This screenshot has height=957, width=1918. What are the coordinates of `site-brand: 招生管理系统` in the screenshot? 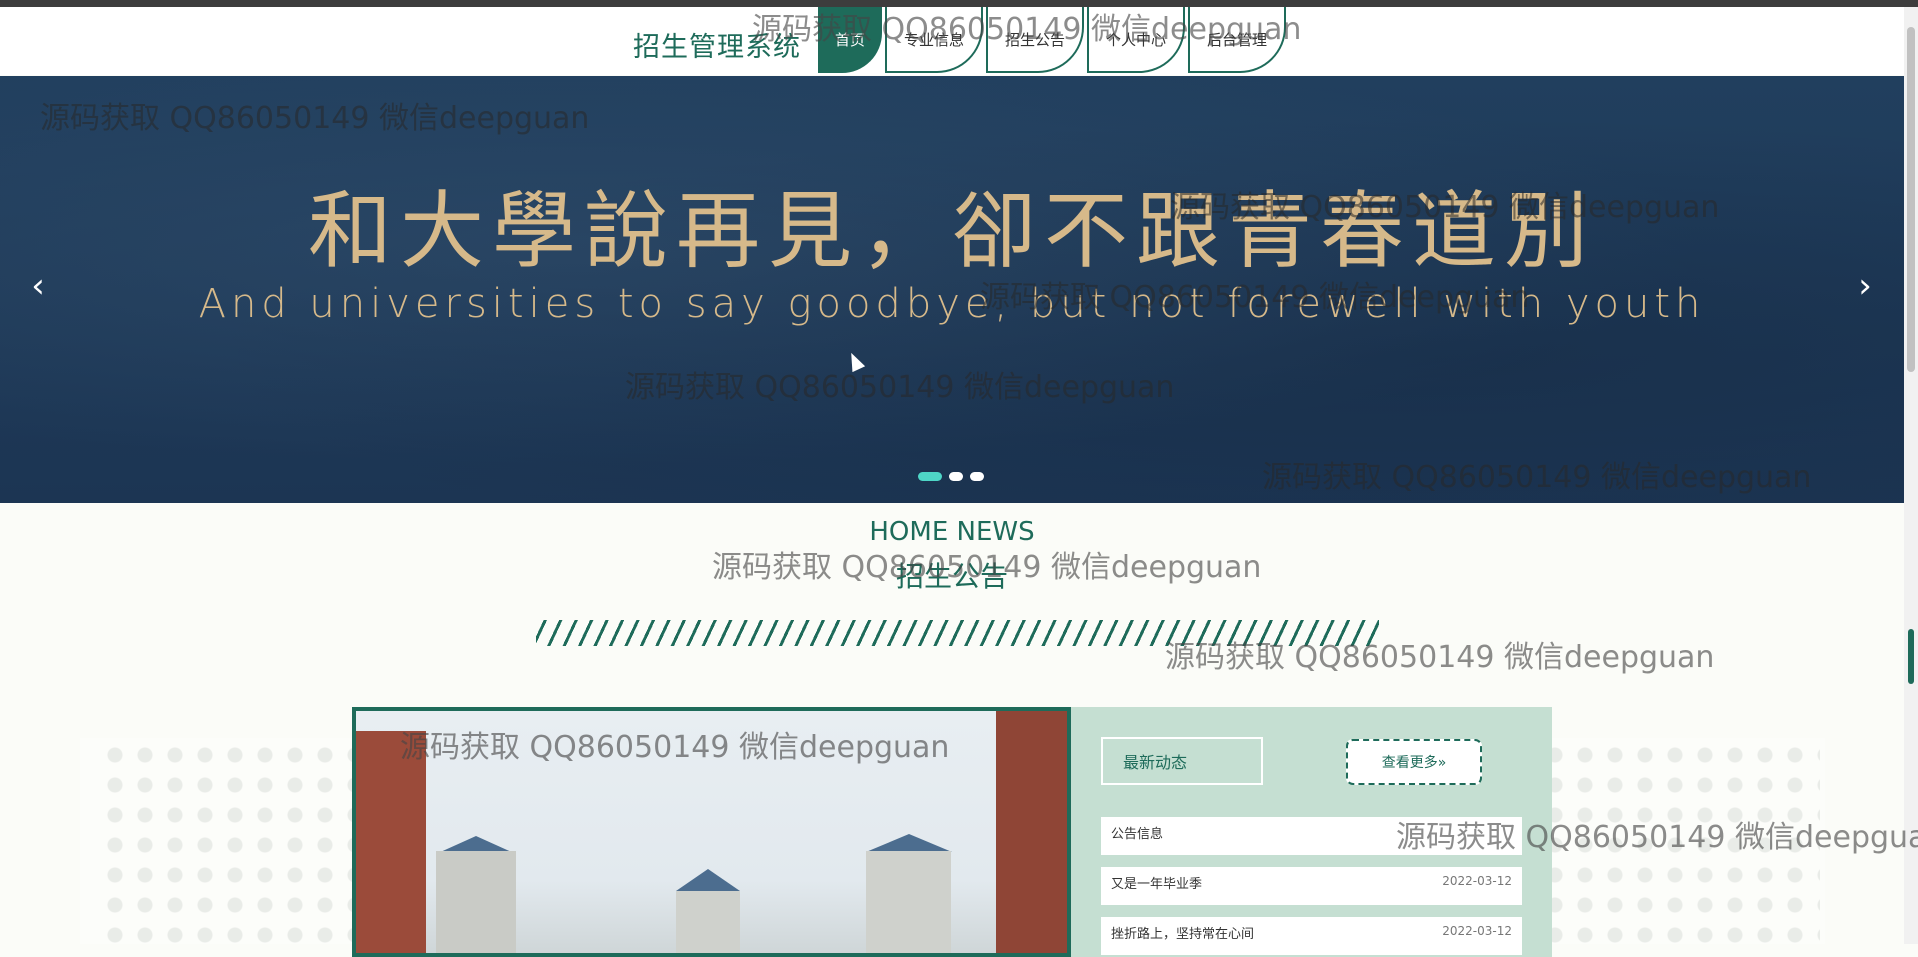 It's located at (717, 44).